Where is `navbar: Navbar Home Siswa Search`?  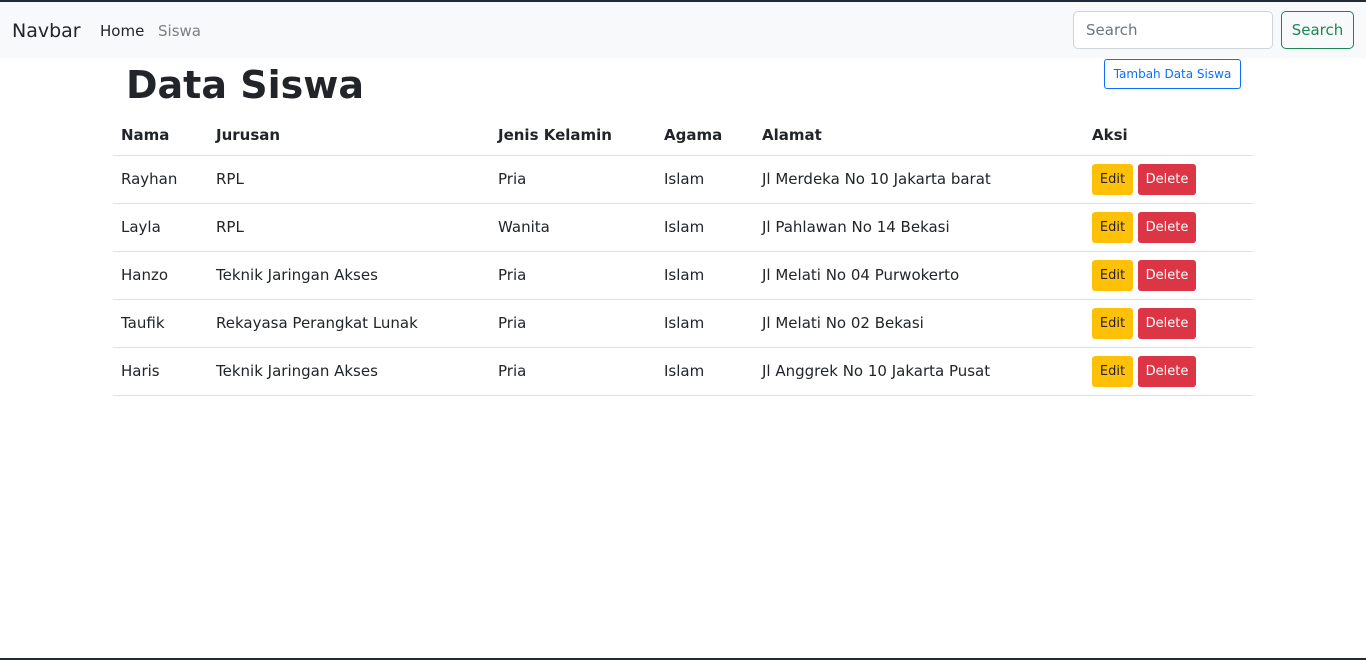
navbar: Navbar Home Siswa Search is located at coordinates (683, 30).